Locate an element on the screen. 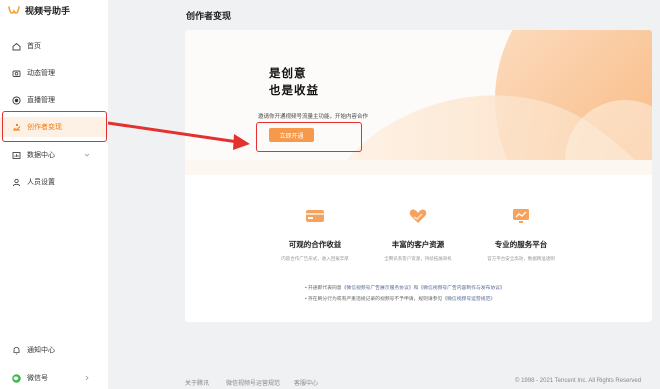  wechat-avatar-icon is located at coordinates (16, 378).